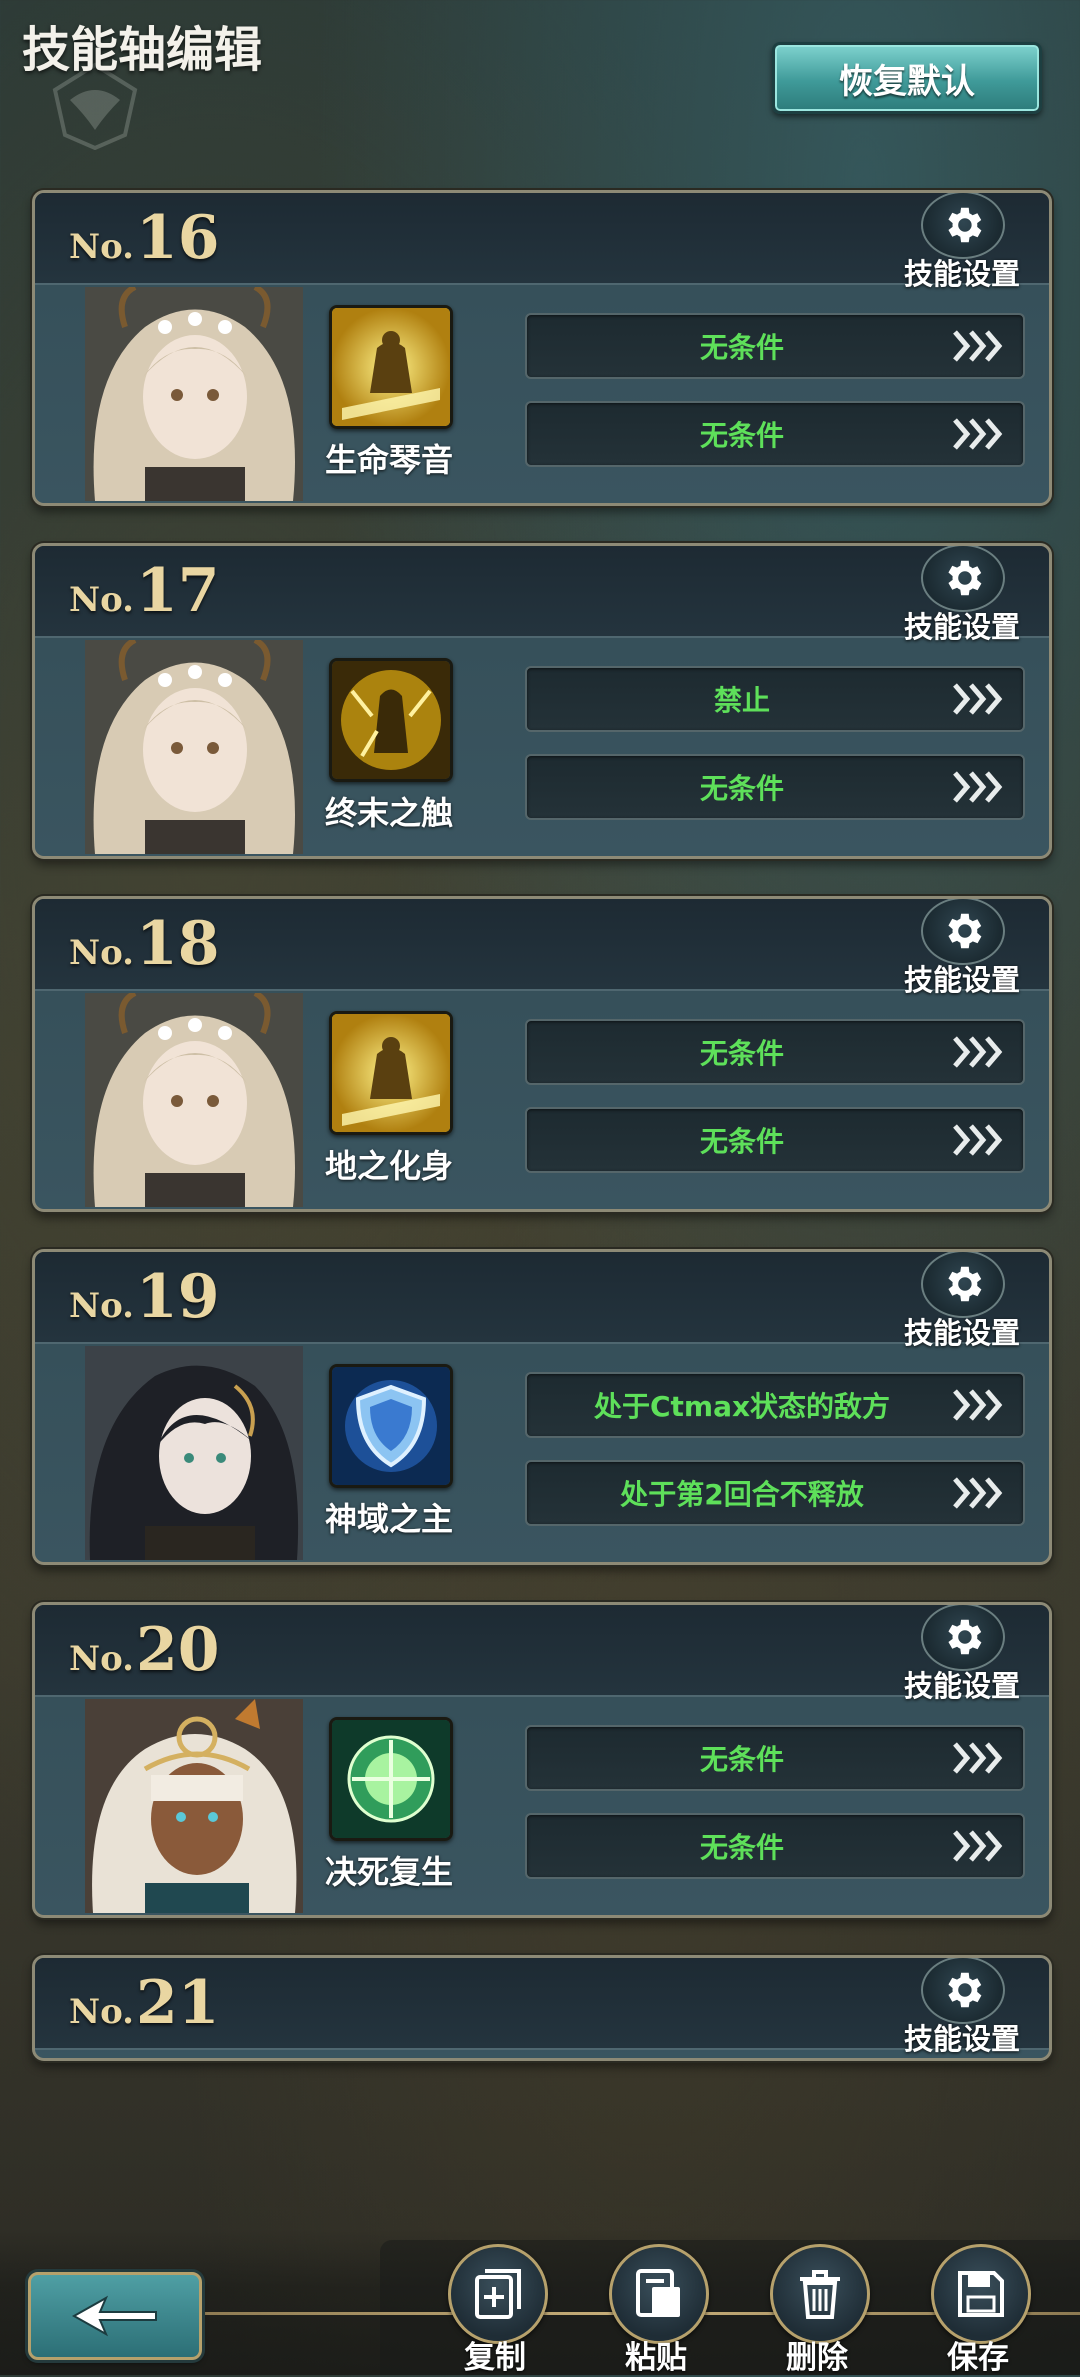 The image size is (1080, 2377). Describe the element at coordinates (144, 591) in the screenshot. I see `card-number: No.17` at that location.